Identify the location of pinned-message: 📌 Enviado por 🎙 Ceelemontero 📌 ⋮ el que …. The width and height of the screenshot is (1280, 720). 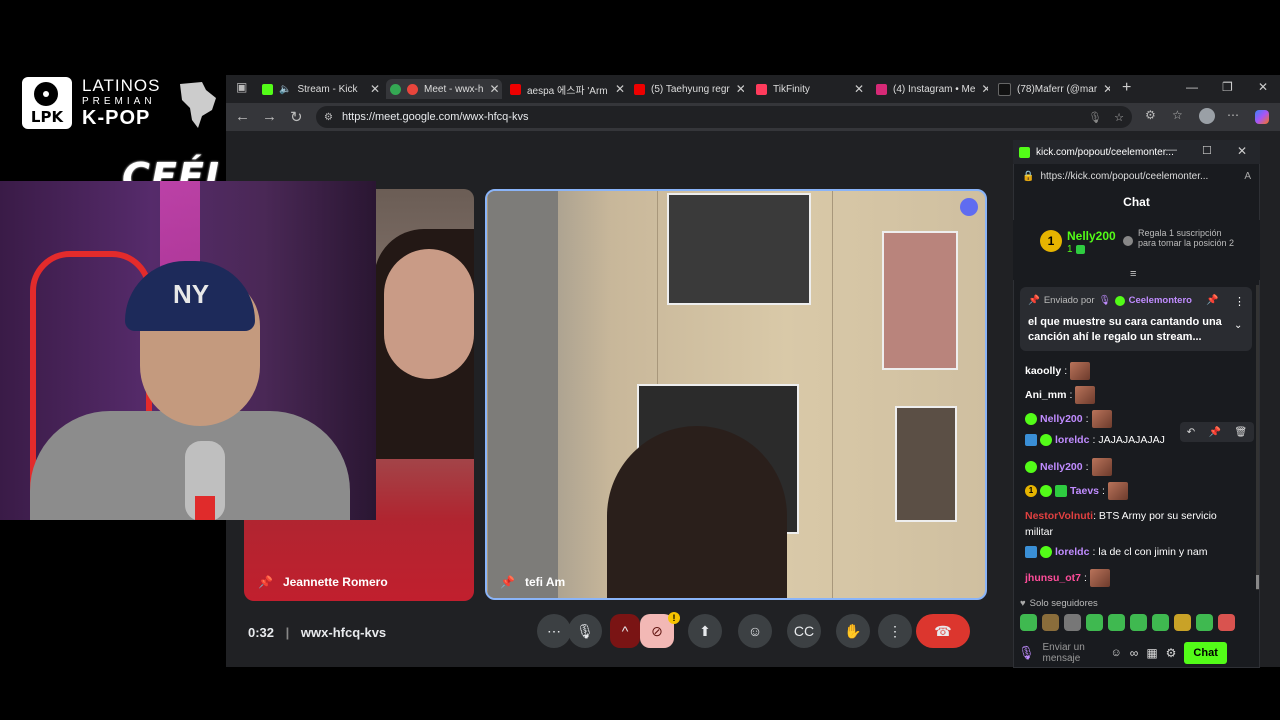
(1136, 319).